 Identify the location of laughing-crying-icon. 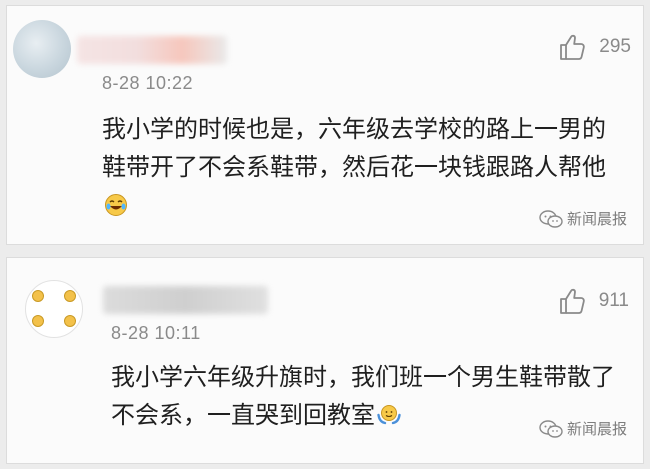
(116, 205).